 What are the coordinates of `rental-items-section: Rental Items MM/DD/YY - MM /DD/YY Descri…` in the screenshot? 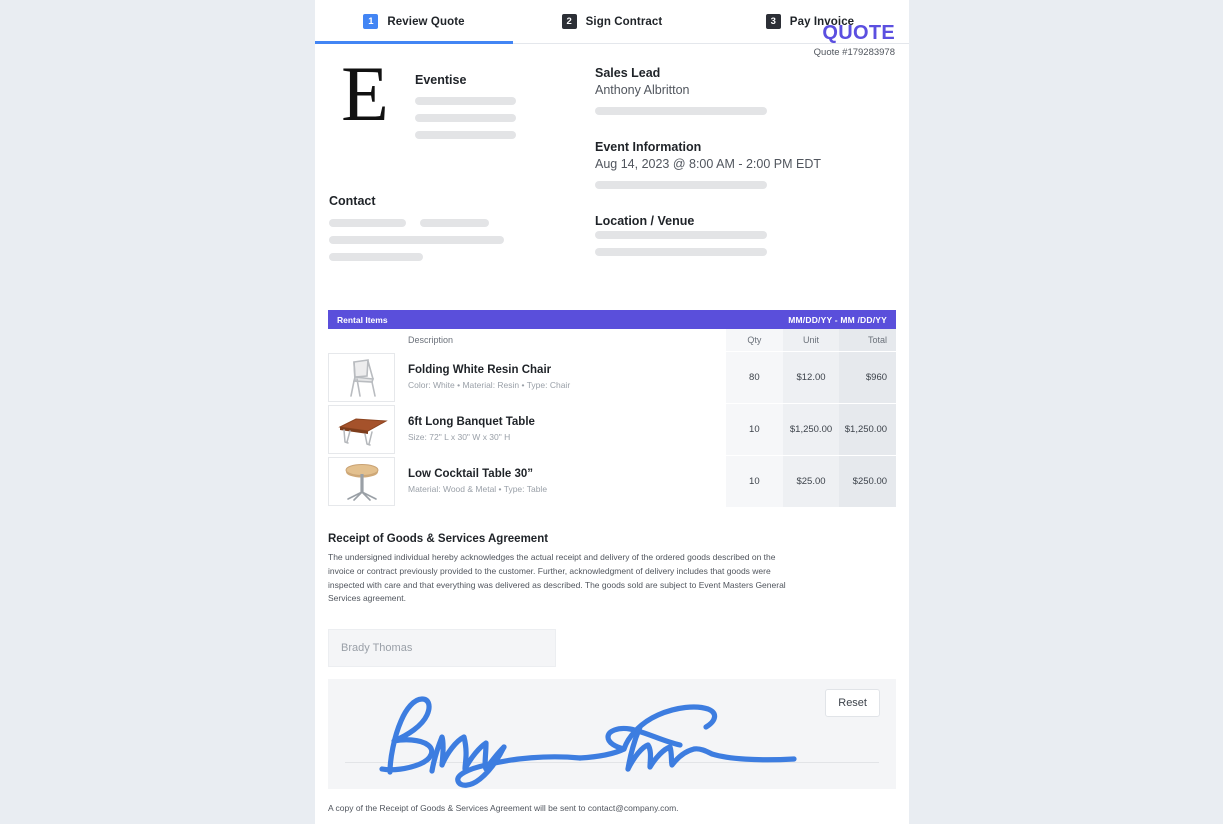 It's located at (612, 408).